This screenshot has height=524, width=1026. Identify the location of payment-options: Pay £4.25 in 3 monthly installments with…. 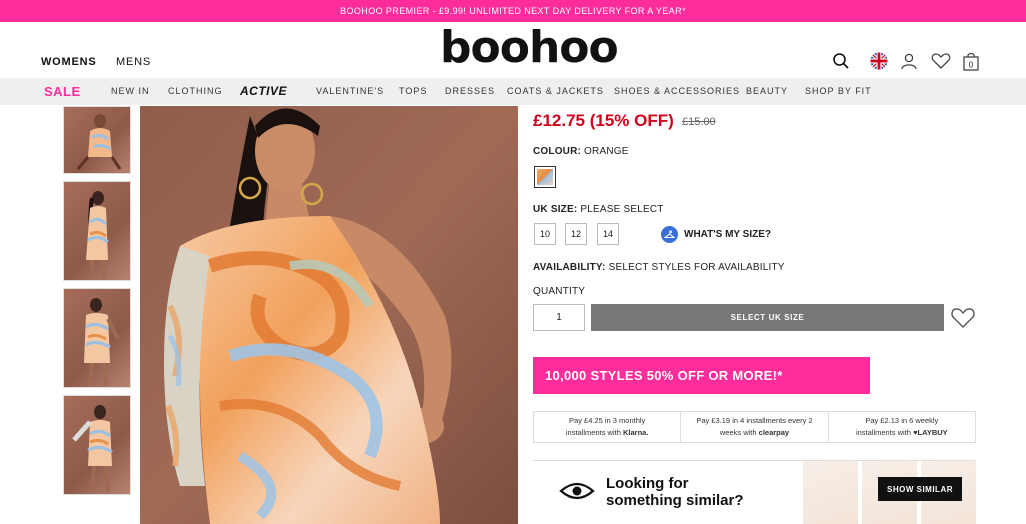
(754, 427).